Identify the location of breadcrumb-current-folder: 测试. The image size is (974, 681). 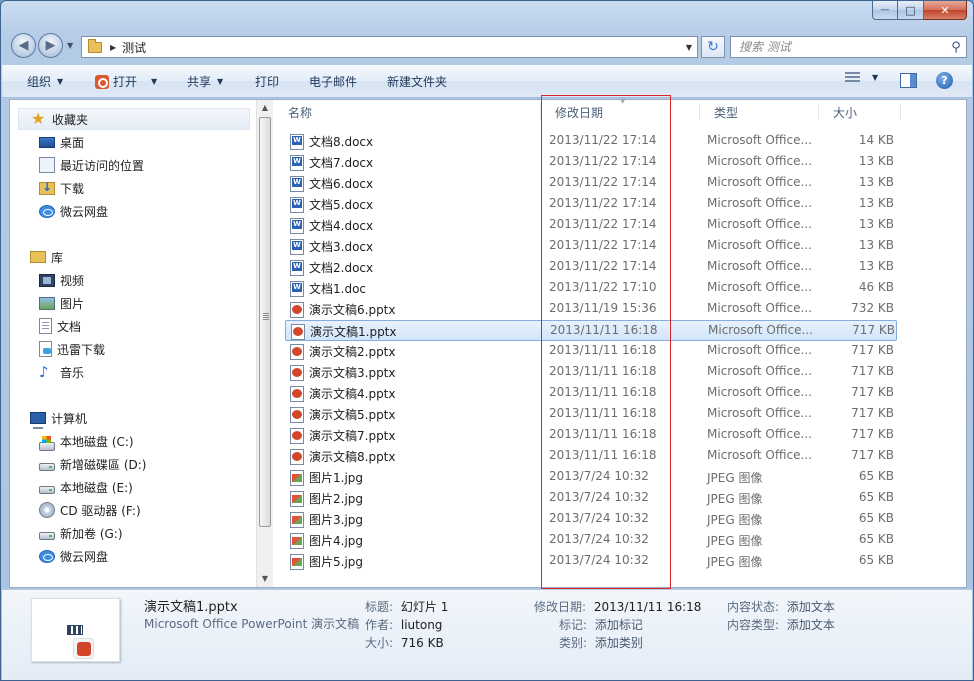
(401, 47).